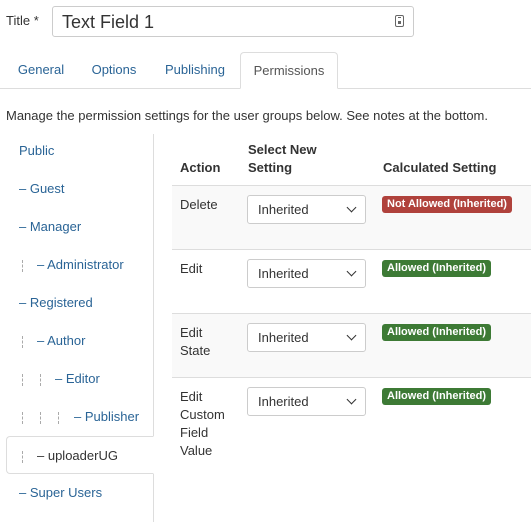 This screenshot has height=522, width=531. Describe the element at coordinates (195, 342) in the screenshot. I see `action-label: Edit State` at that location.